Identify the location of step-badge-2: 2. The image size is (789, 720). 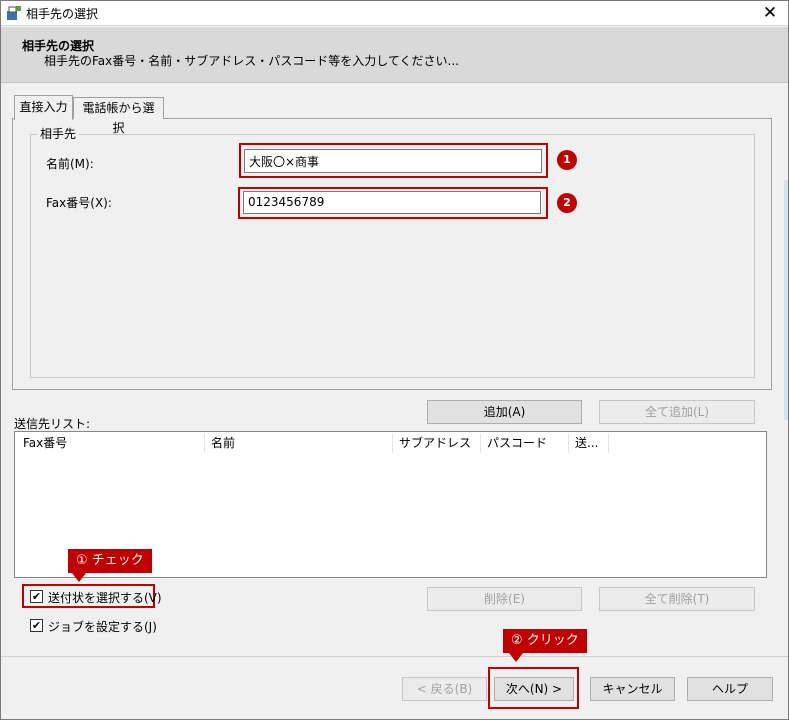
(567, 203).